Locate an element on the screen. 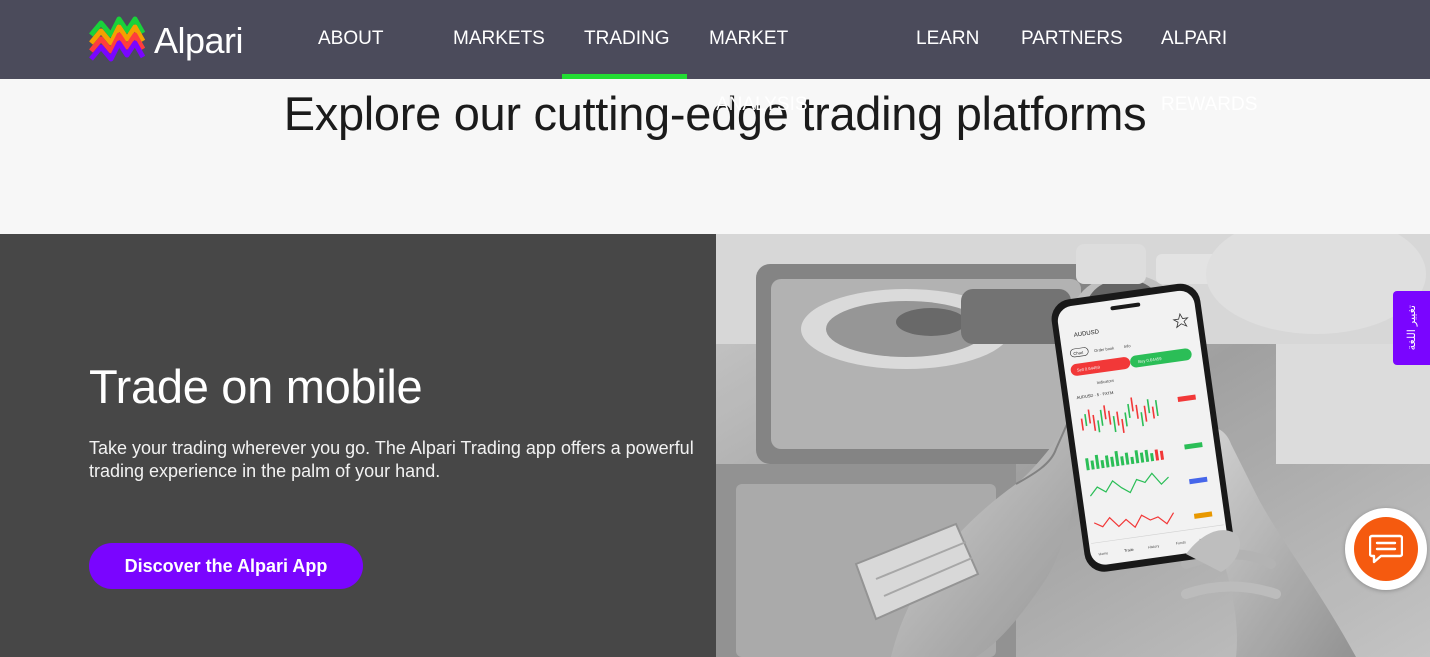 The width and height of the screenshot is (1430, 657). nav-partners-label: PARTNERS is located at coordinates (1072, 38).